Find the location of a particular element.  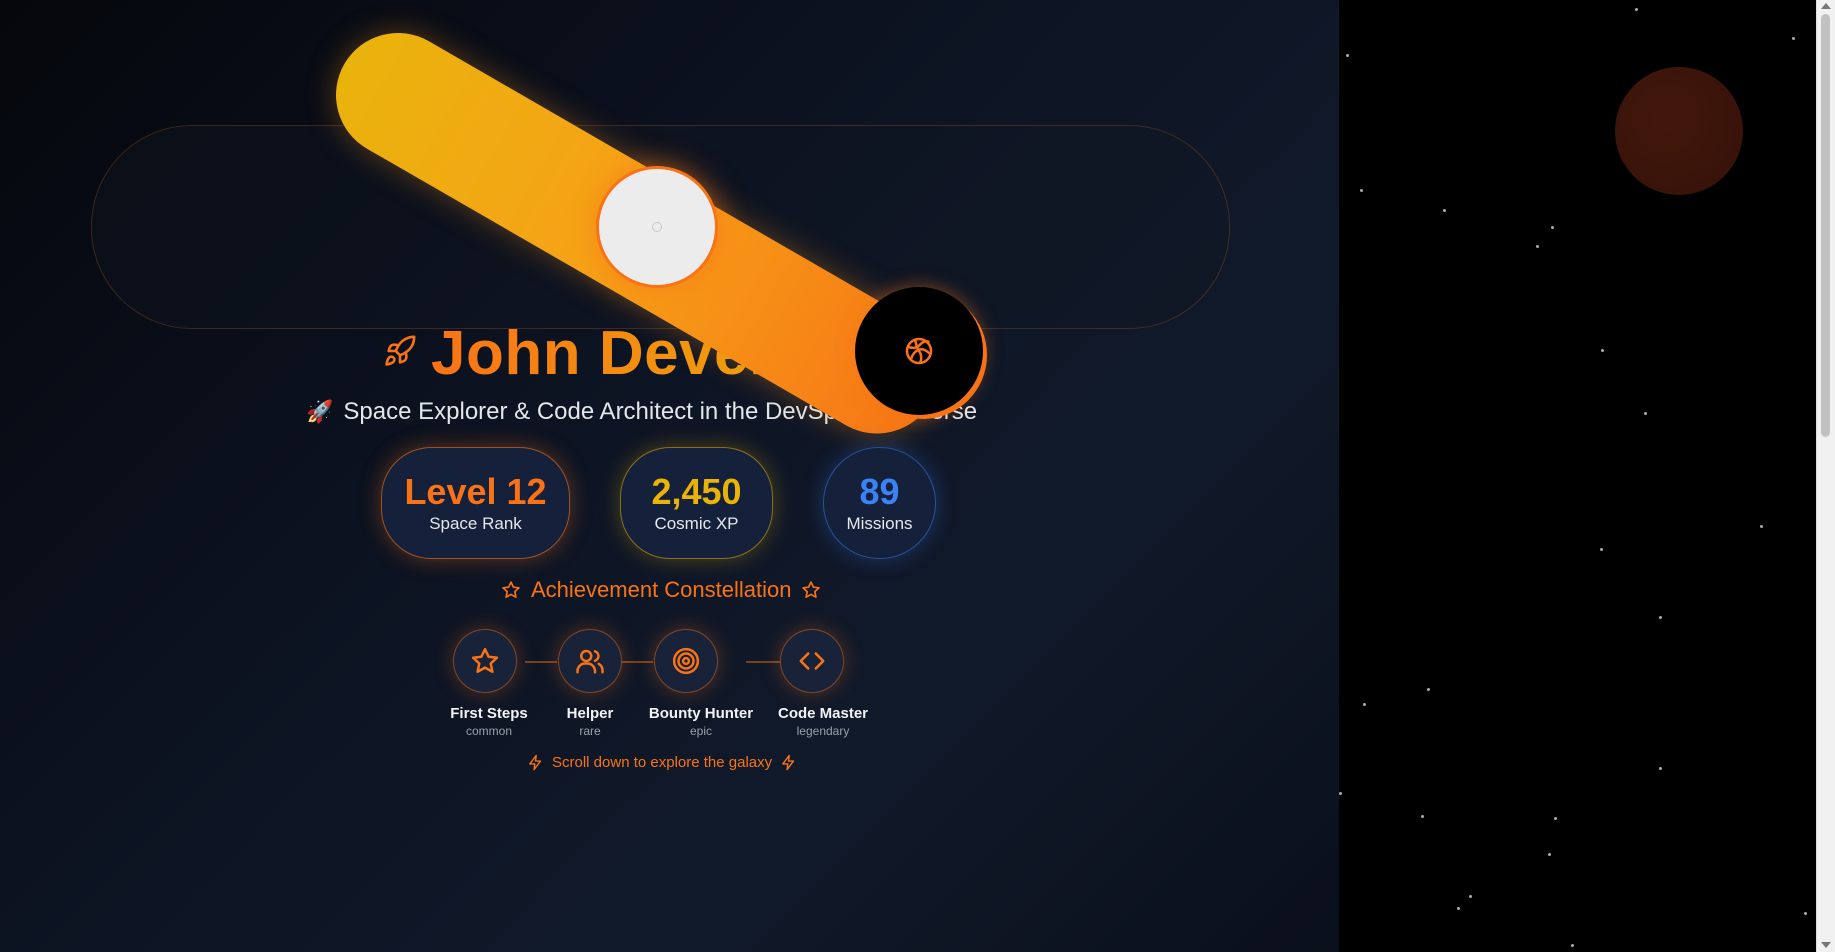

badge-label: Bounty Hunter epic is located at coordinates (701, 721).